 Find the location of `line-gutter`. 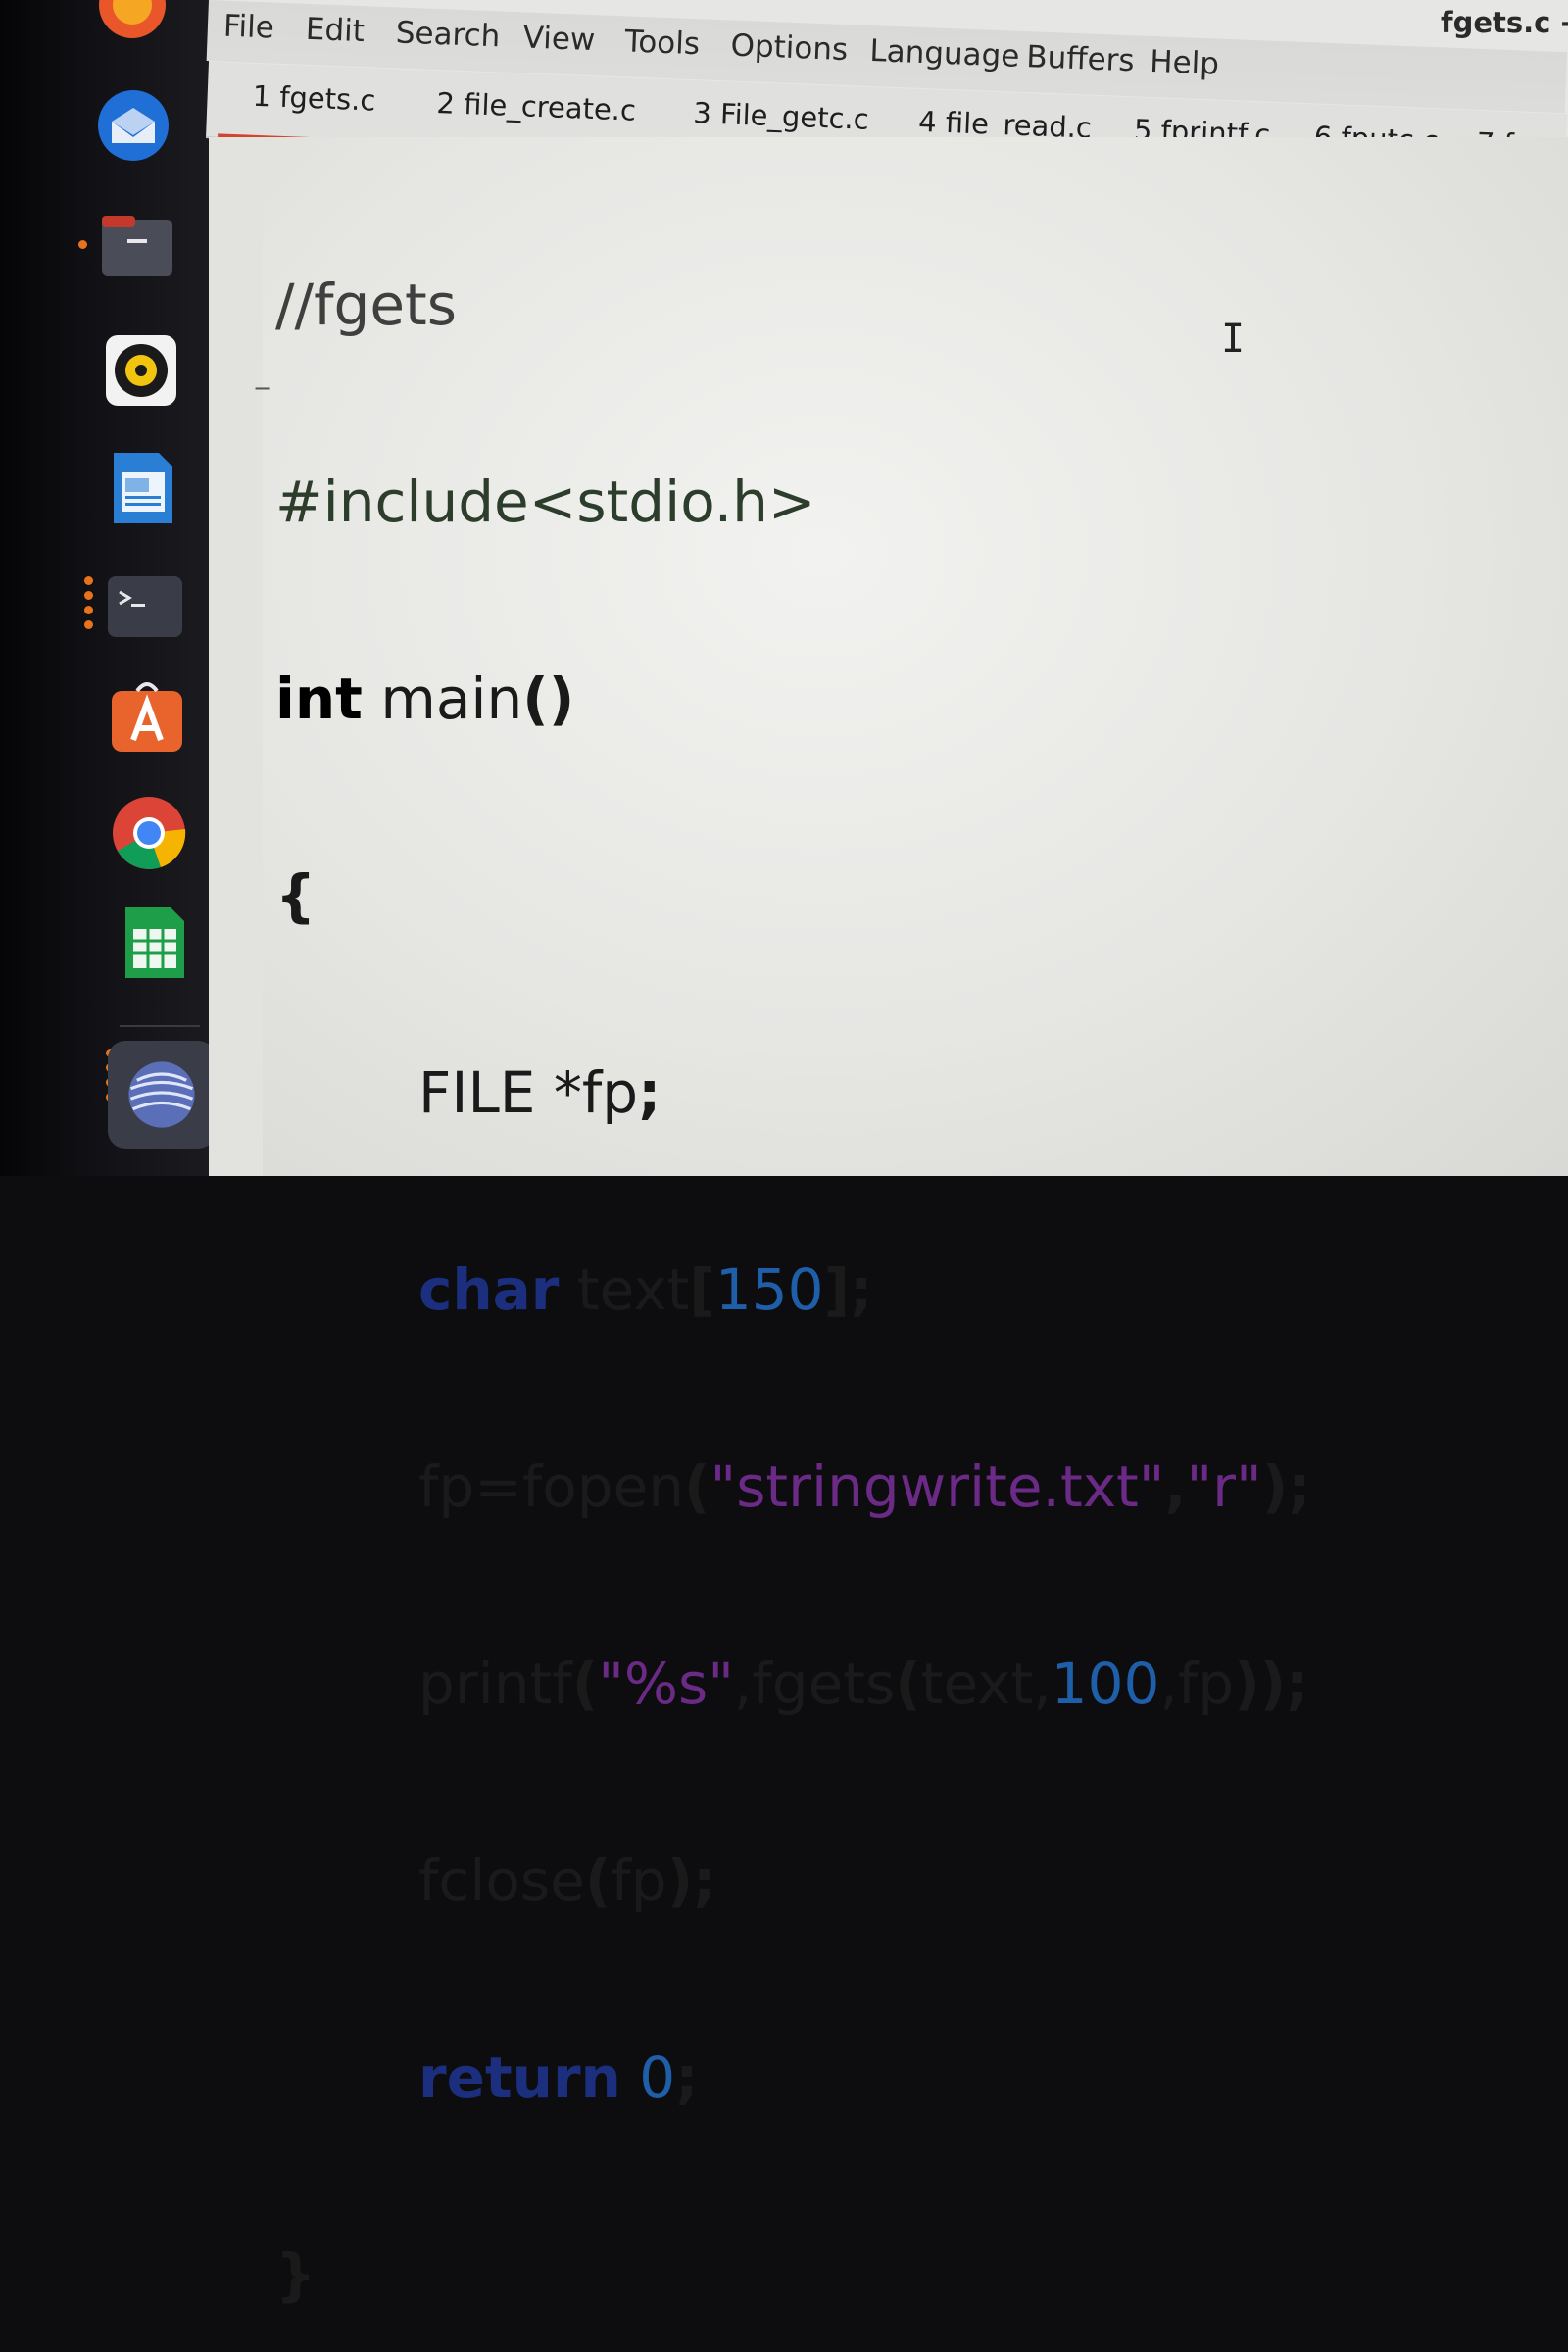

line-gutter is located at coordinates (236, 656).